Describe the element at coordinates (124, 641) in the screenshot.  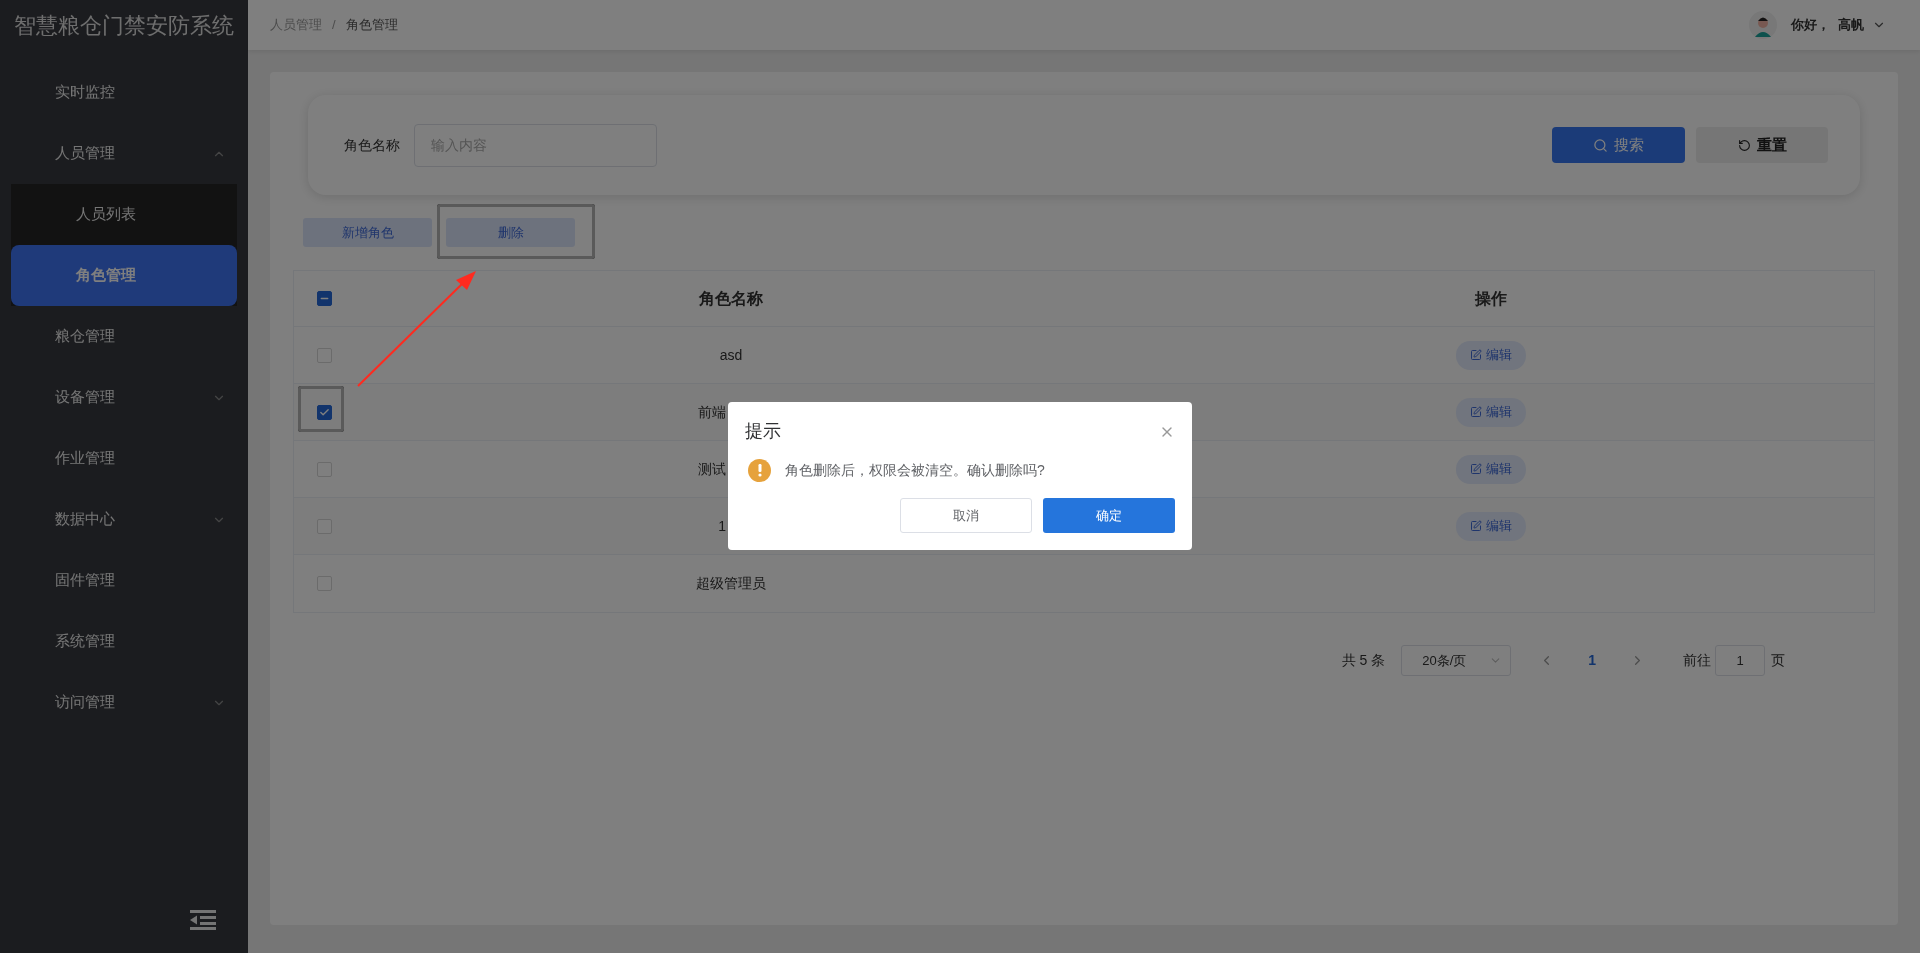
I see `menu-item: 系统管理` at that location.